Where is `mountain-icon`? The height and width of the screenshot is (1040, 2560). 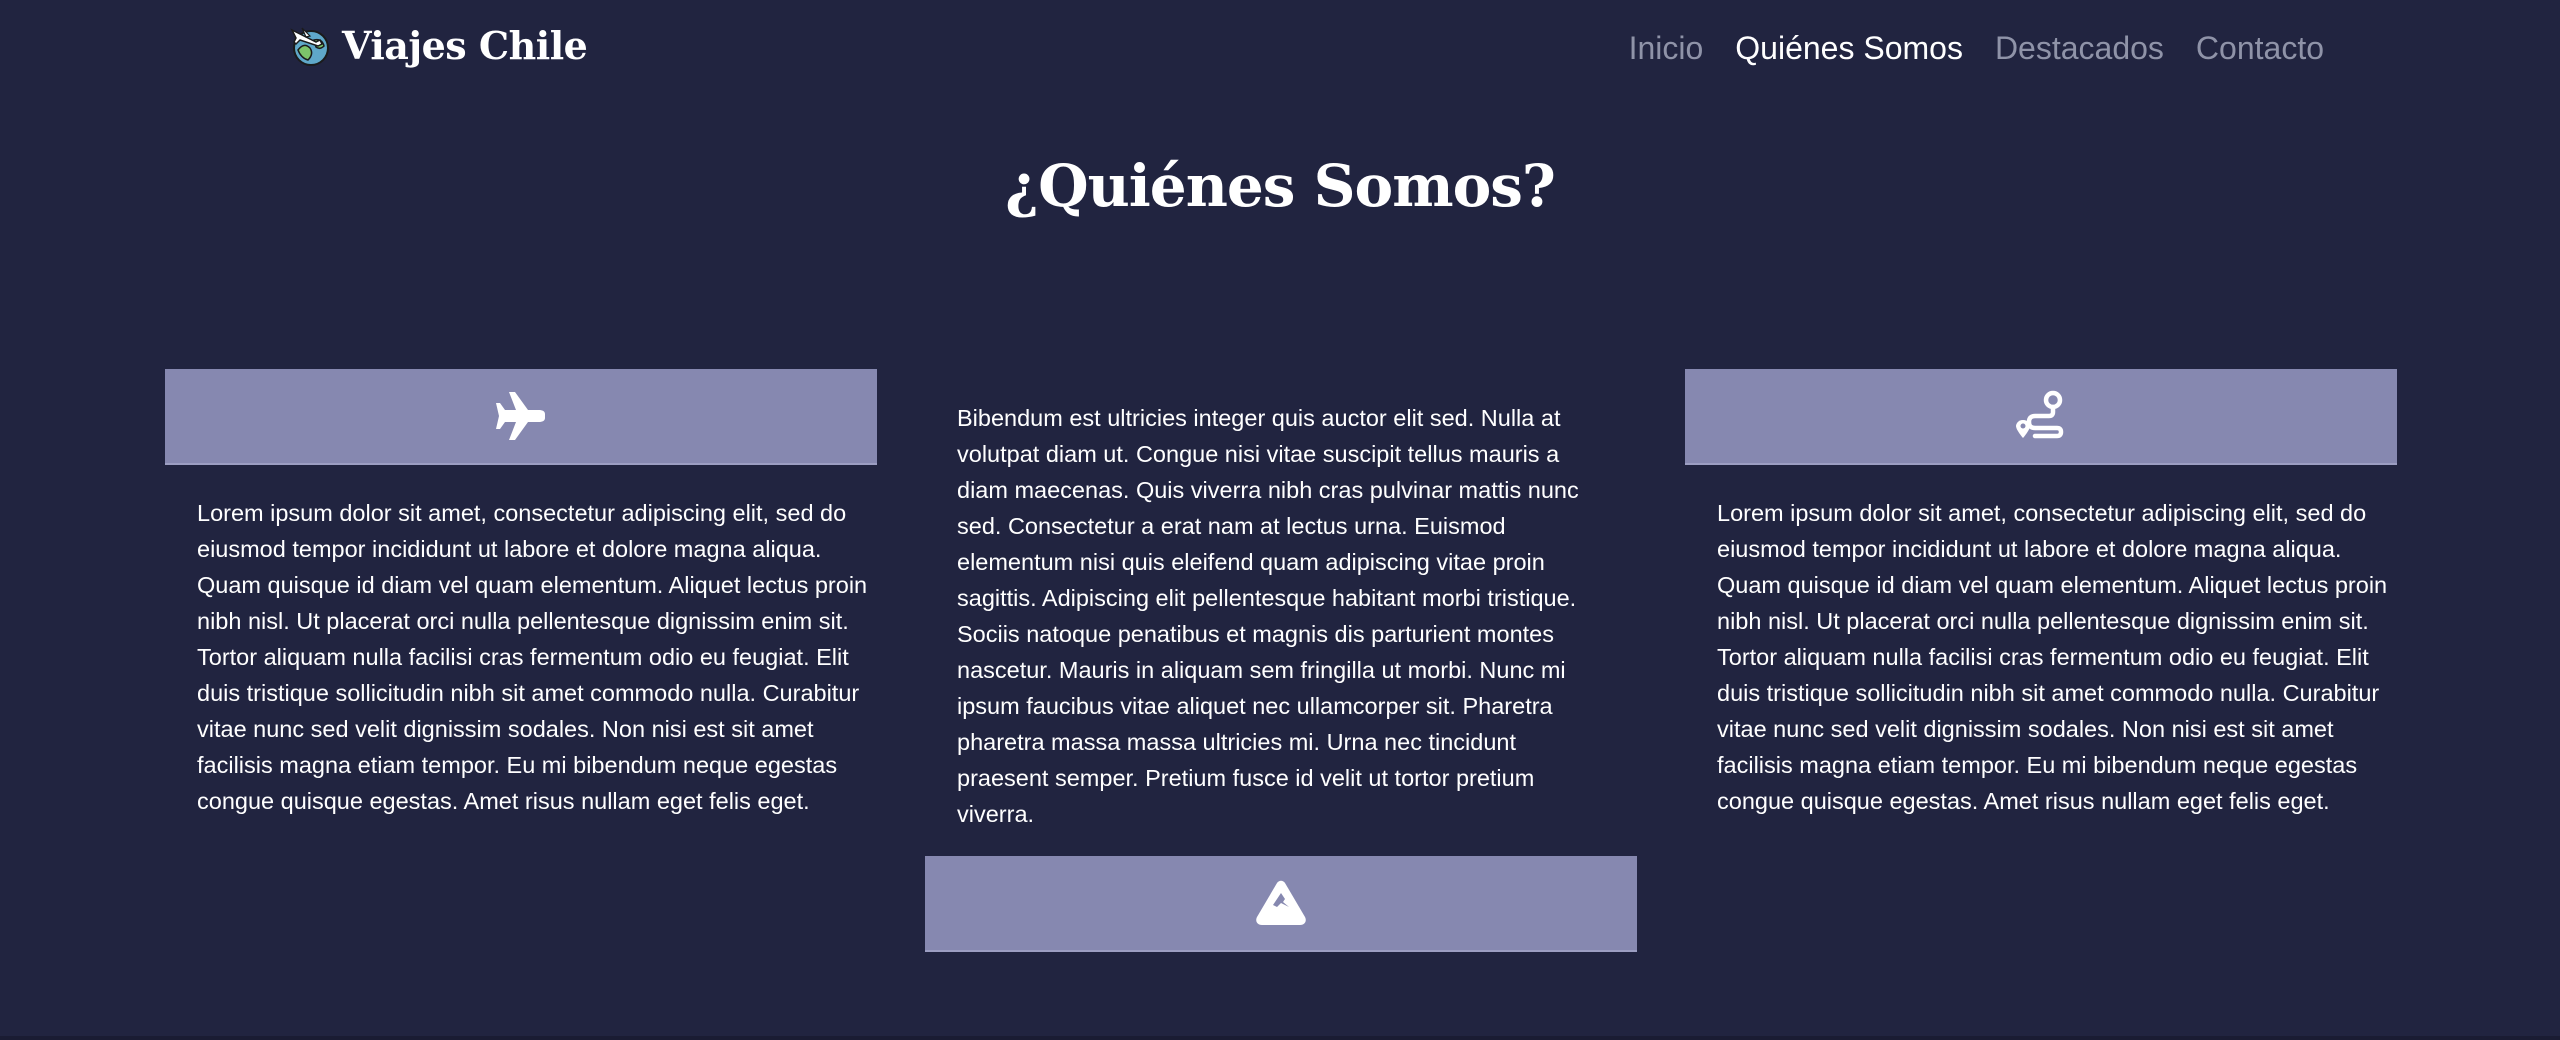
mountain-icon is located at coordinates (1281, 902).